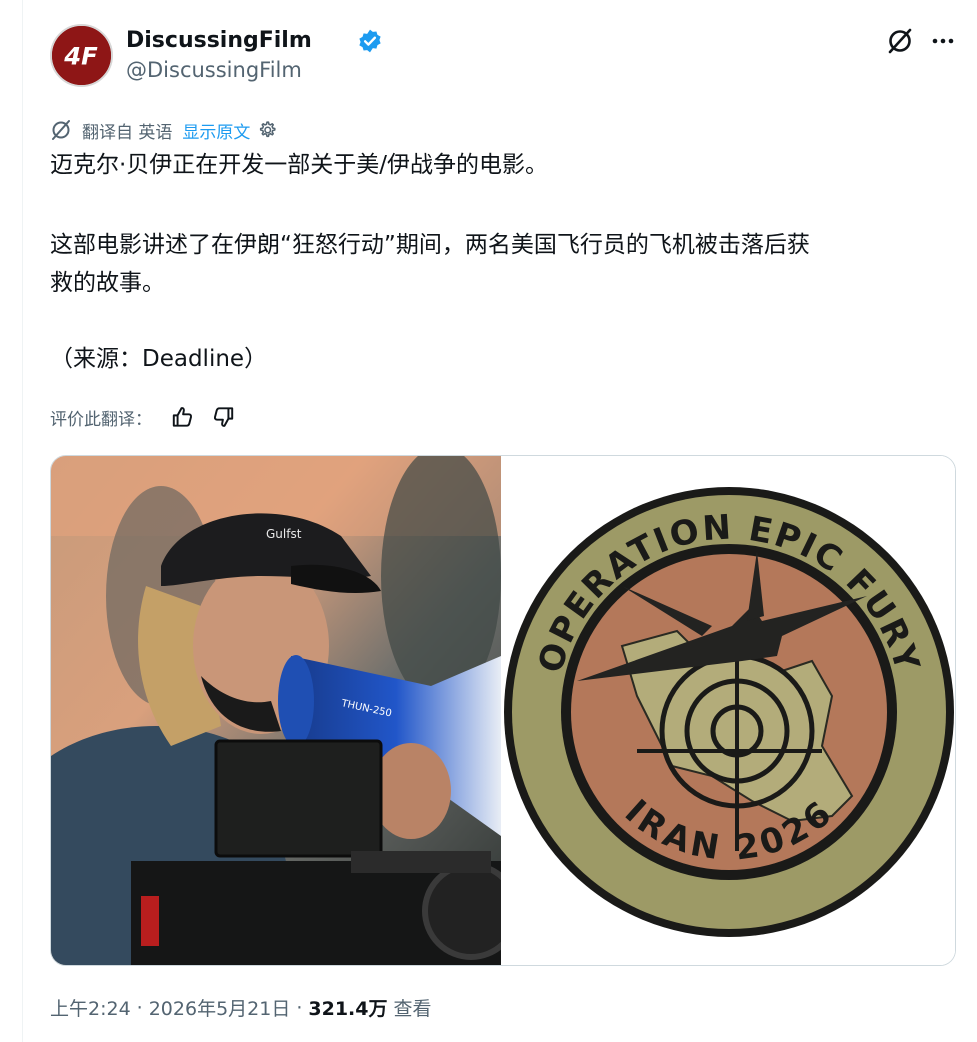  I want to click on avatar: 4F, so click(81, 55).